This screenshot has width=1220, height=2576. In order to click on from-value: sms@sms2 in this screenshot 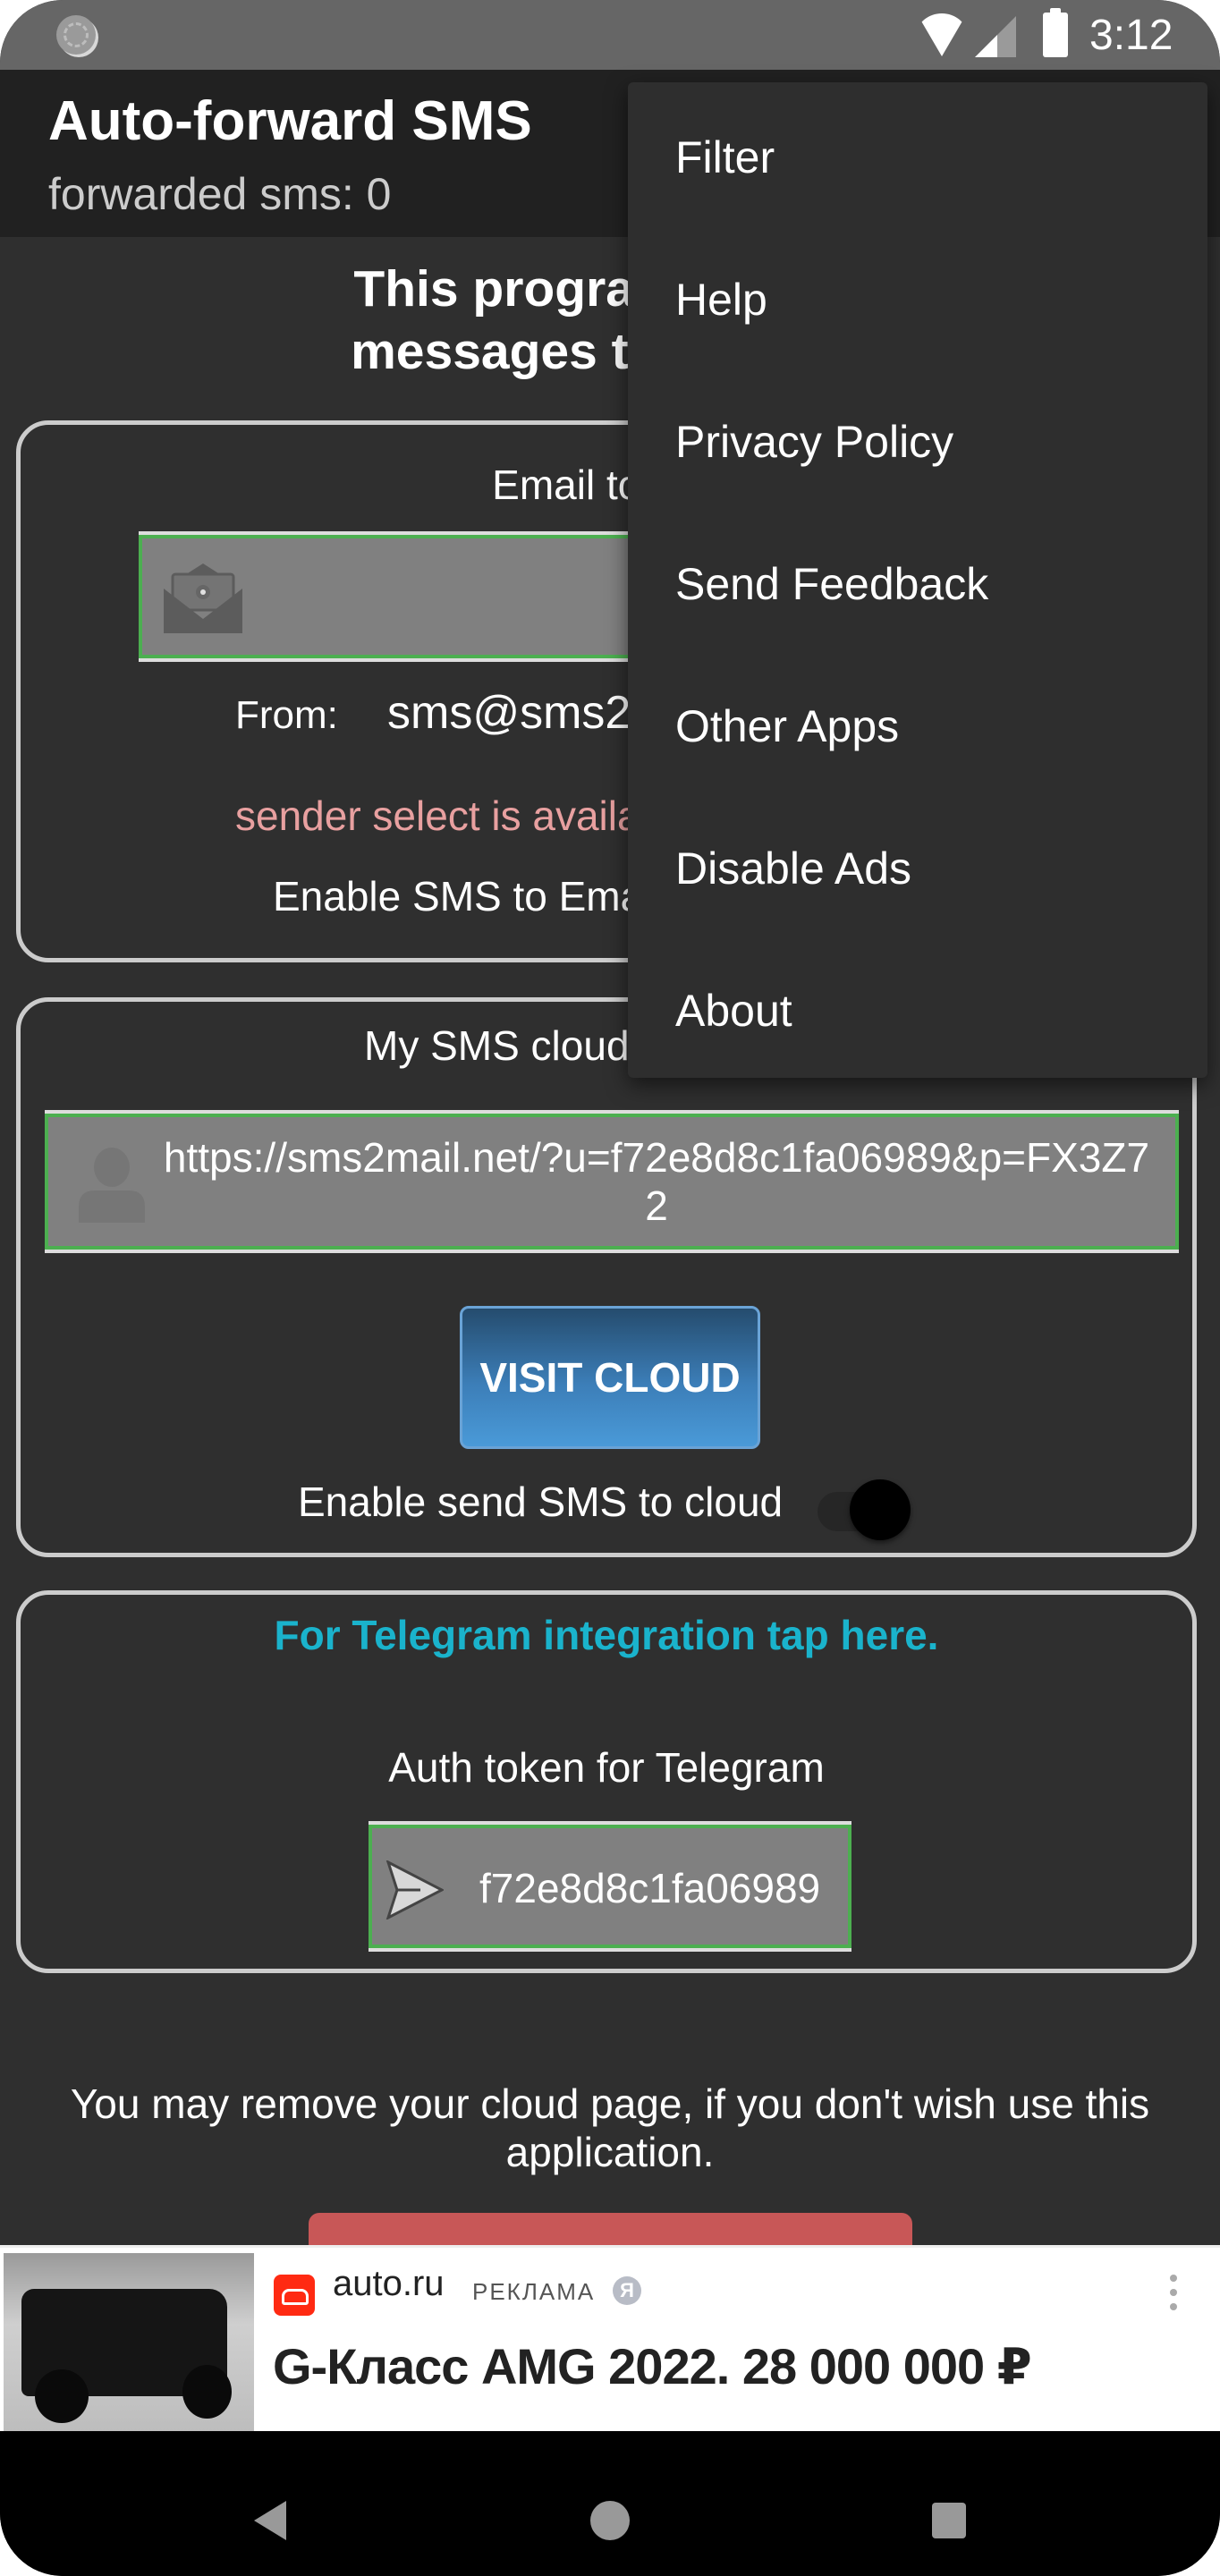, I will do `click(509, 713)`.